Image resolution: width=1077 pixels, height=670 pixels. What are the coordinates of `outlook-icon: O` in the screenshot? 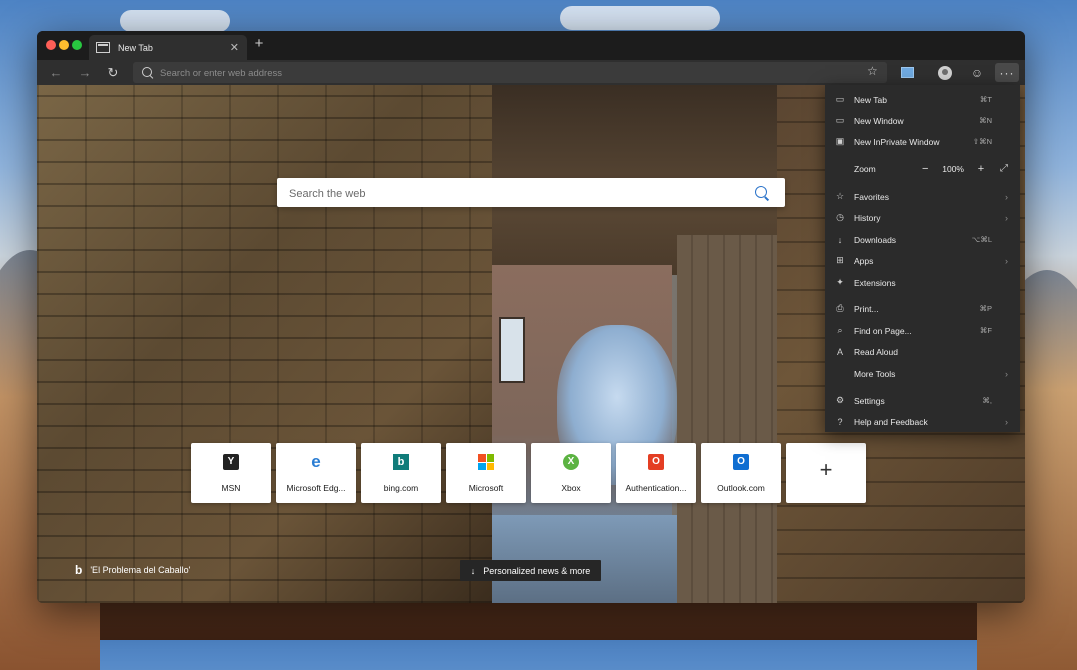 It's located at (741, 462).